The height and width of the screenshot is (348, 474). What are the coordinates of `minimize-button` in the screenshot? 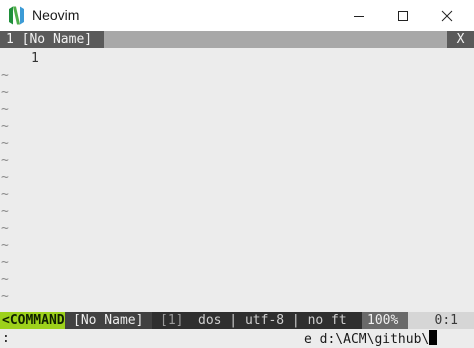 It's located at (359, 15).